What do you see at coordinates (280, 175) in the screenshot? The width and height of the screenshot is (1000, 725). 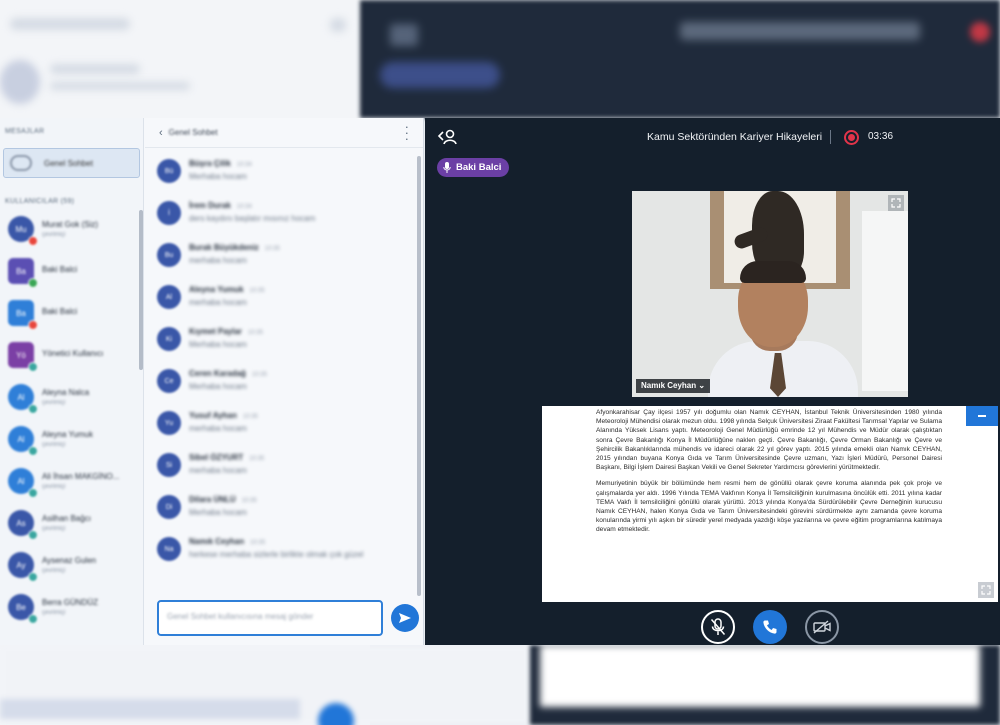 I see `chat-message: Bü Büşra Çilik 10:34 Merhaba hocam` at bounding box center [280, 175].